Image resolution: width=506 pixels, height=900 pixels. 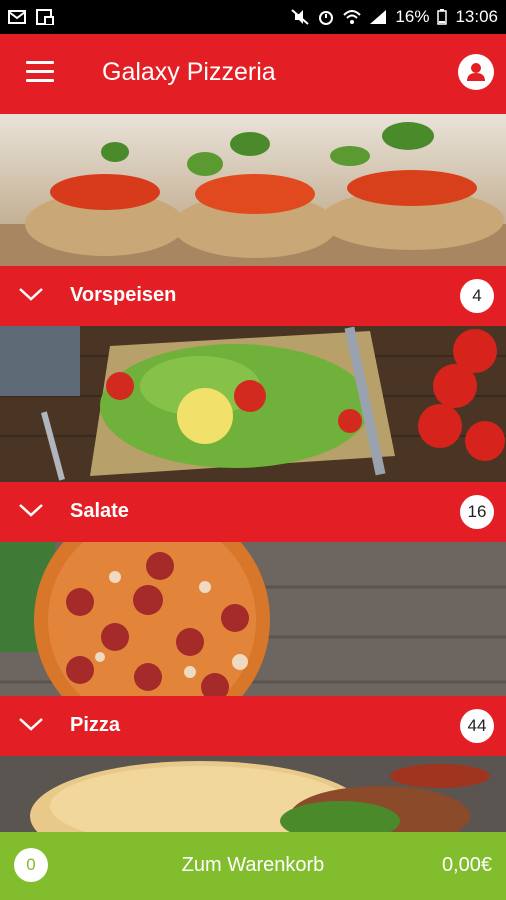 I want to click on category-salate: Salate 16, so click(x=253, y=512).